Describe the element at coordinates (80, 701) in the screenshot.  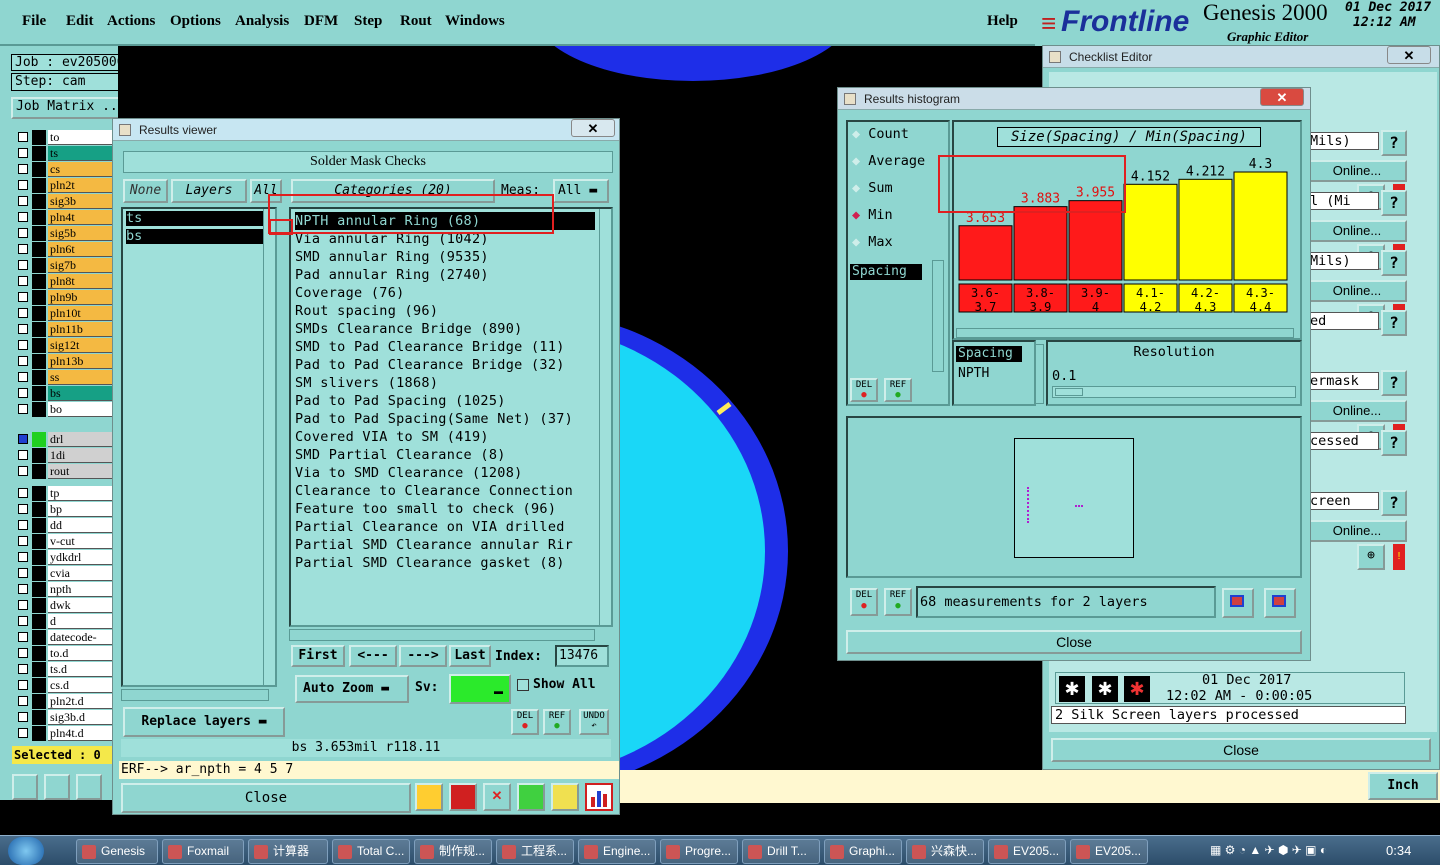
I see `layer-name: pln2t.d` at that location.